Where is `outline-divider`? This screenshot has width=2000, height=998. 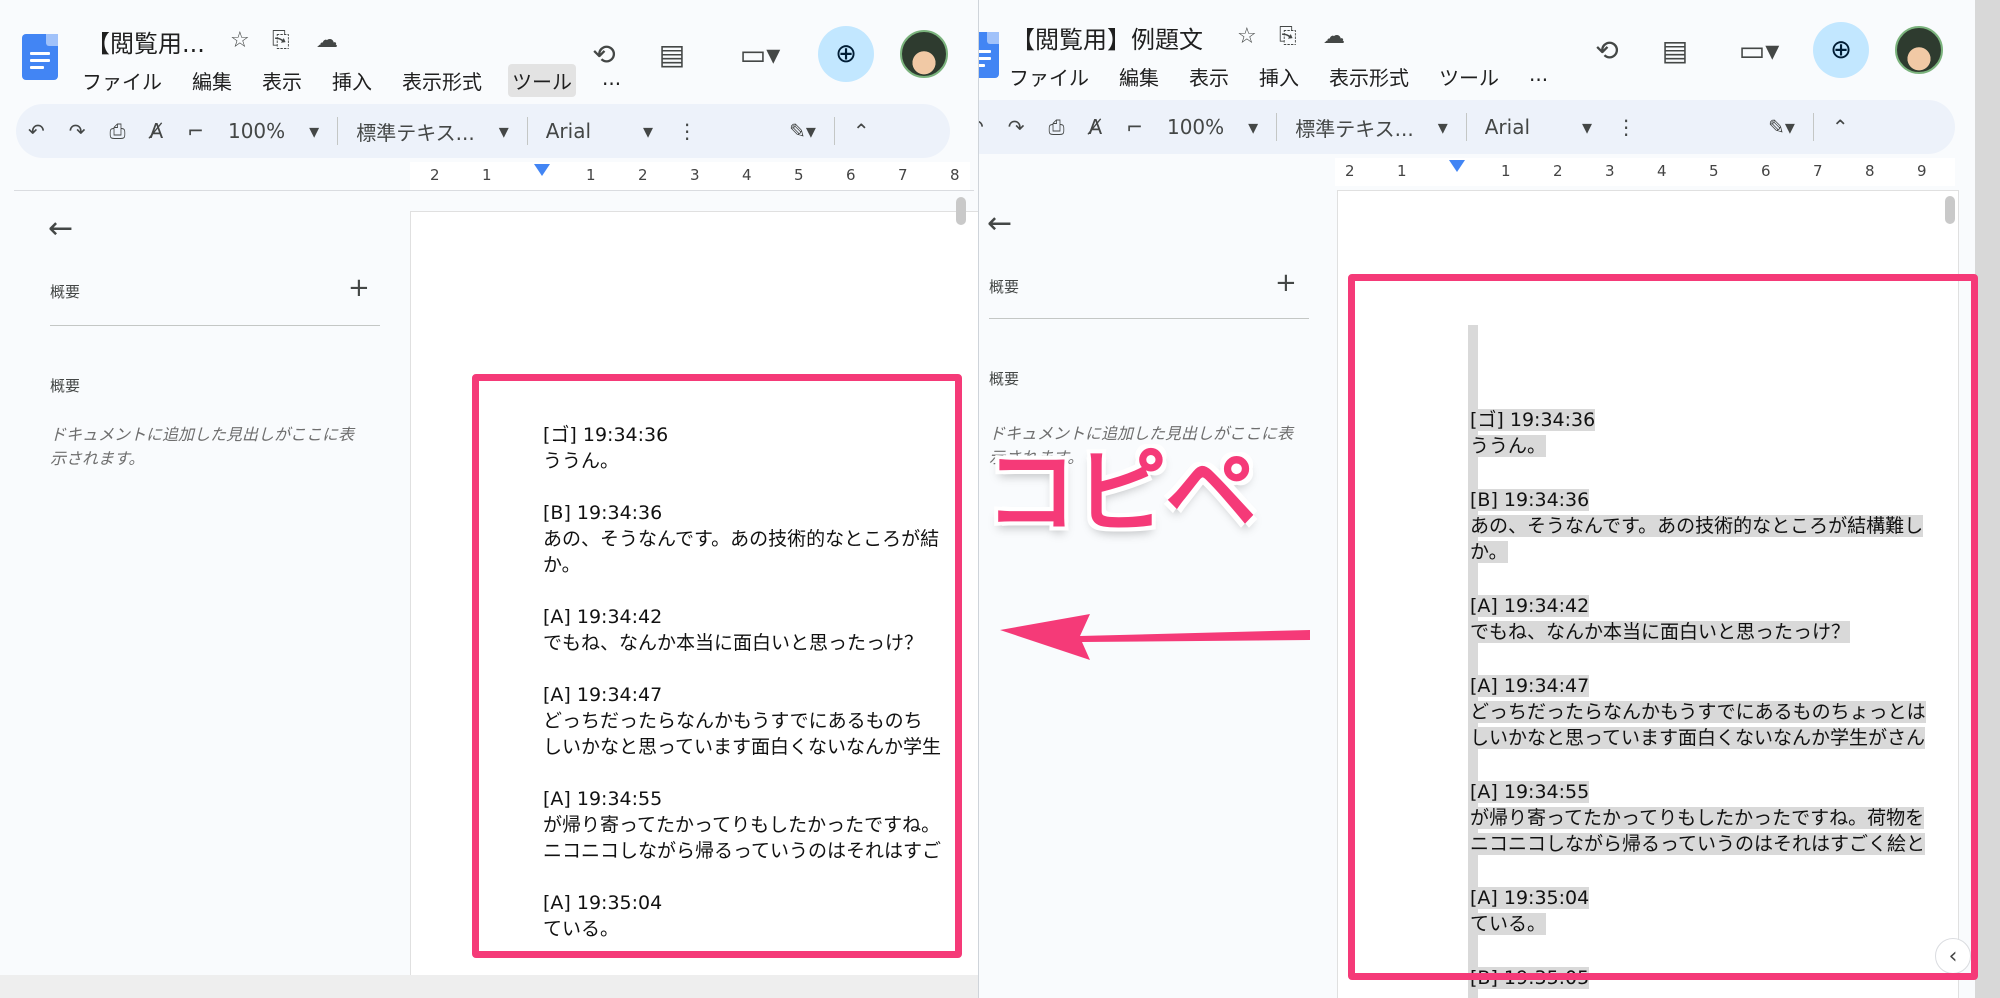
outline-divider is located at coordinates (1149, 318).